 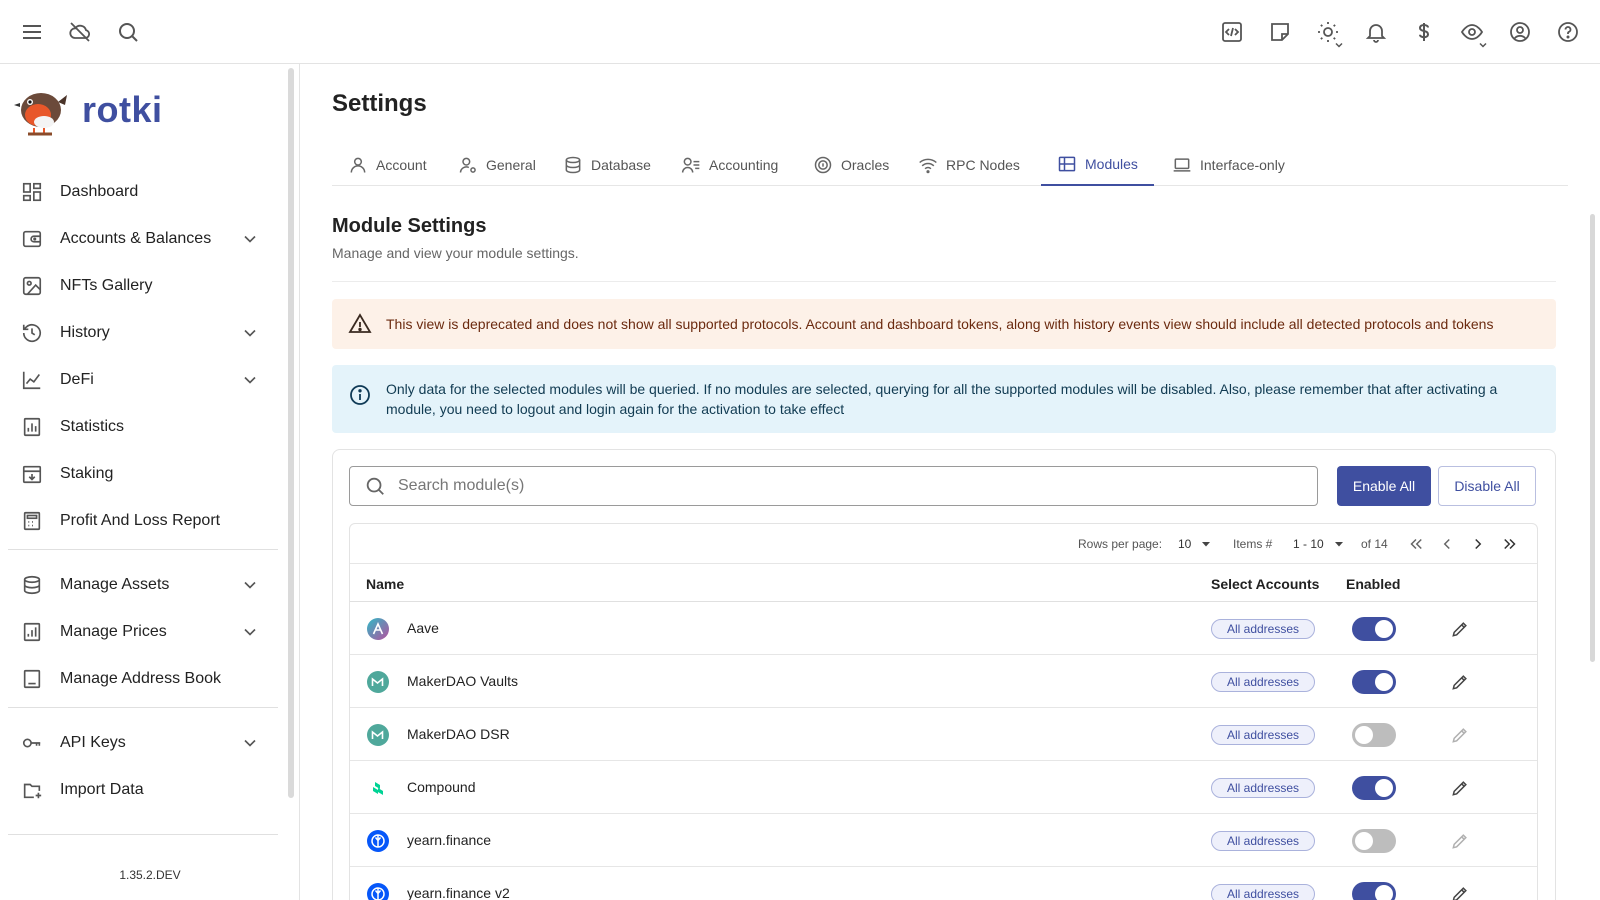 What do you see at coordinates (1328, 32) in the screenshot?
I see `sun-icon` at bounding box center [1328, 32].